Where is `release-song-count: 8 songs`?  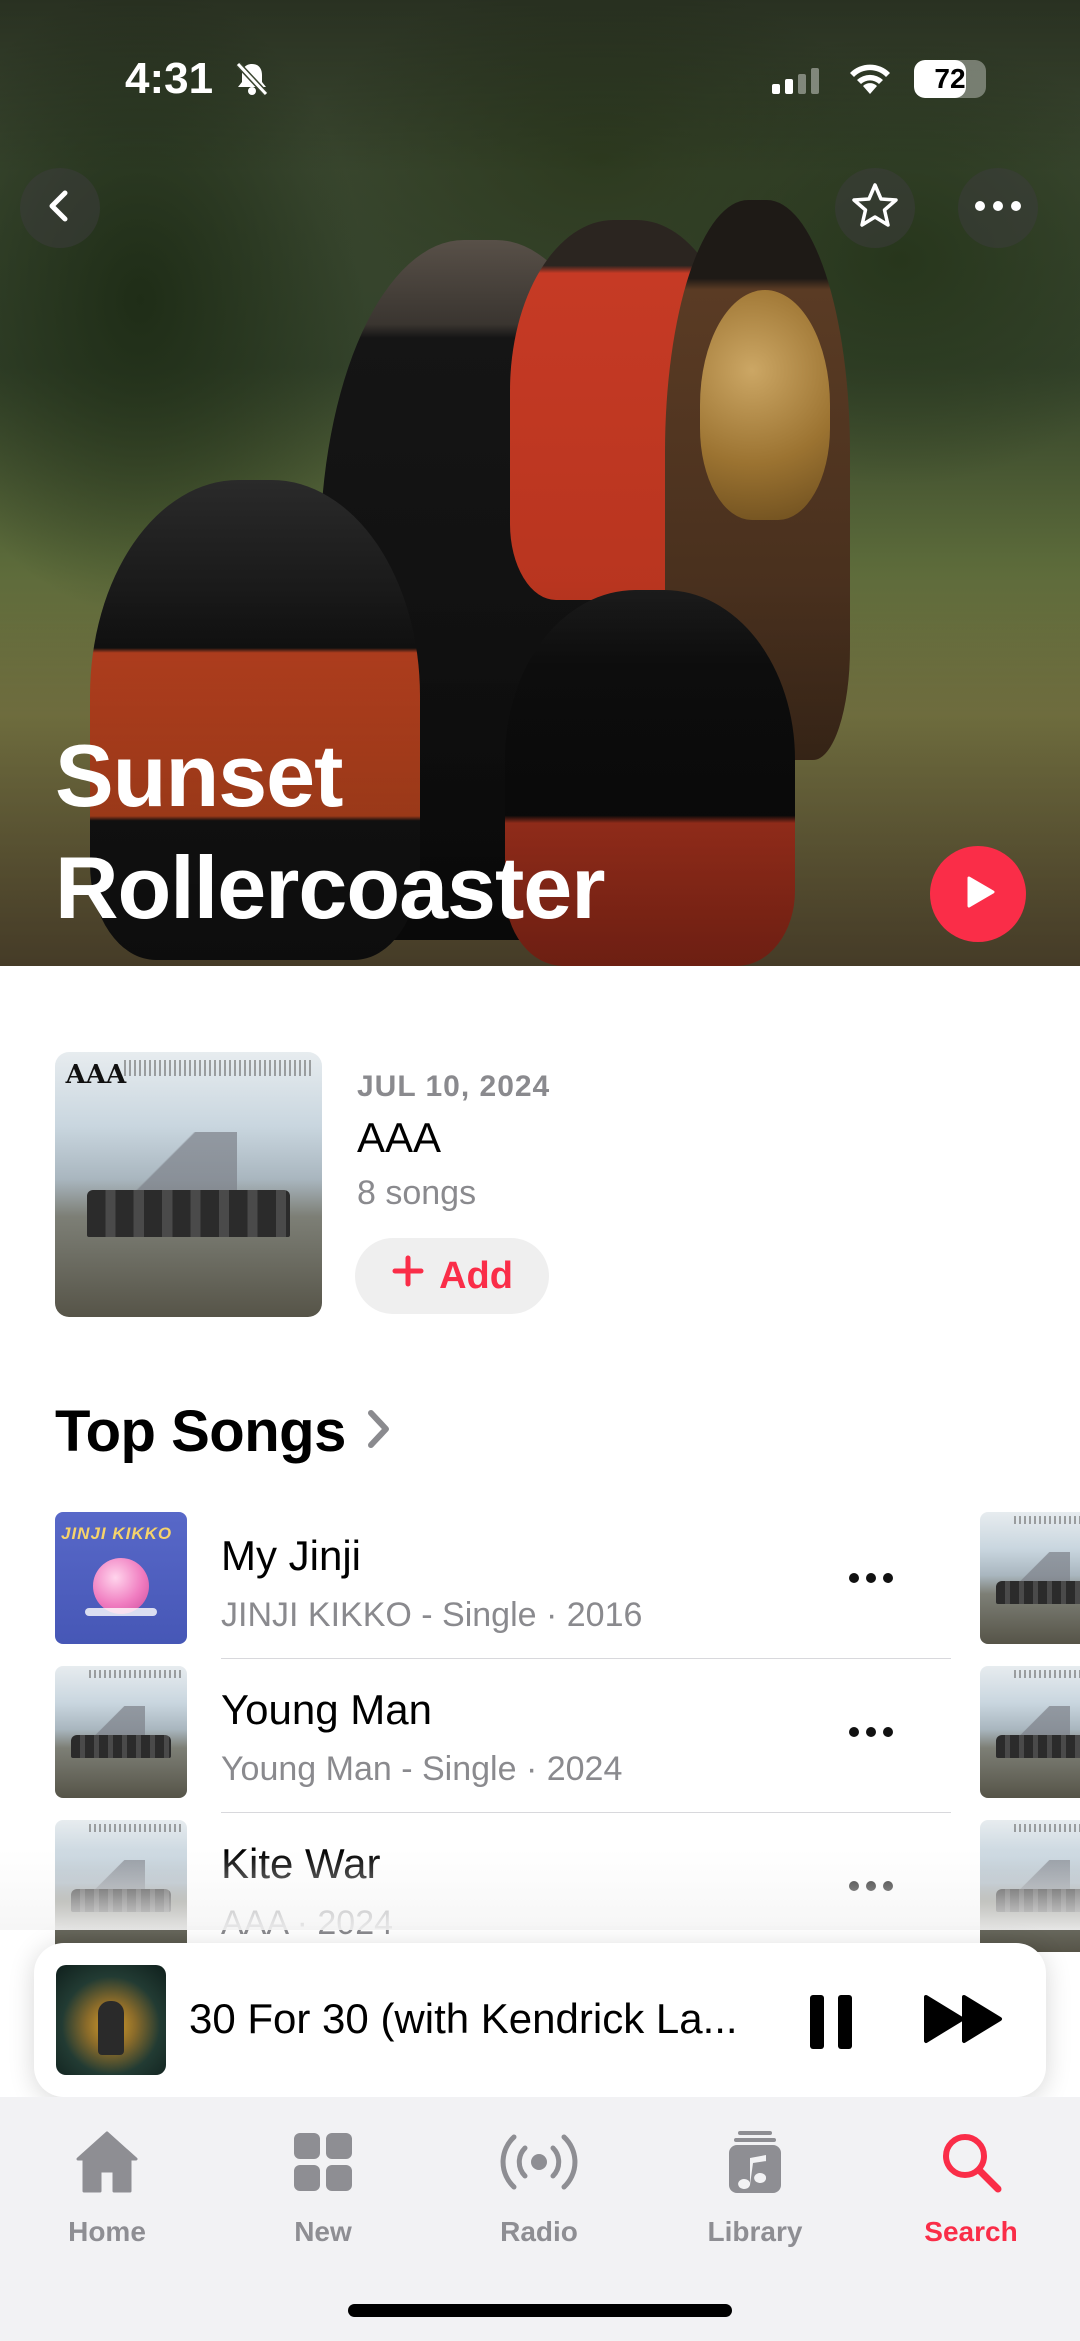 release-song-count: 8 songs is located at coordinates (417, 1193).